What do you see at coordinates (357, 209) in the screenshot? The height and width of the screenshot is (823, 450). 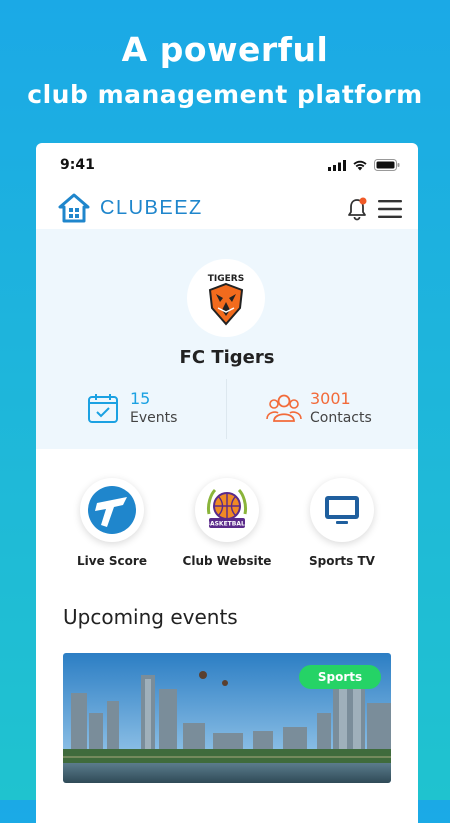 I see `bell-icon` at bounding box center [357, 209].